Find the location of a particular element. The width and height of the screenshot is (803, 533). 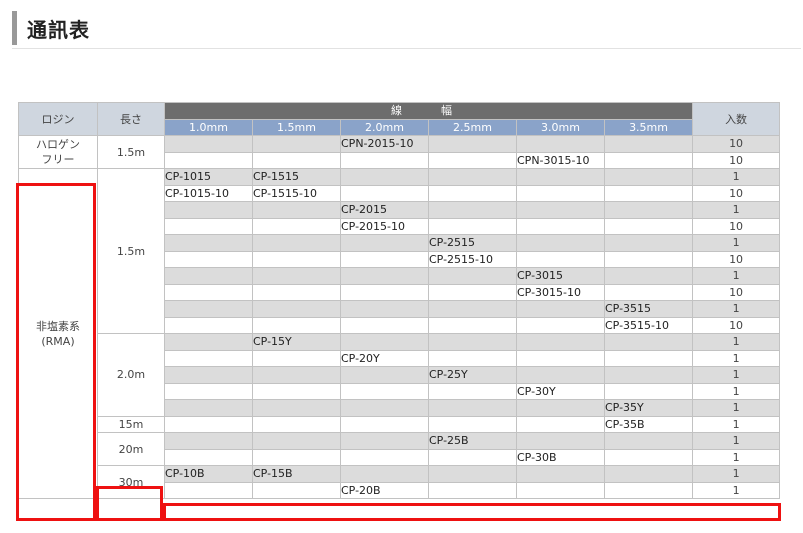

table-cell: CP-3015 is located at coordinates (560, 276).